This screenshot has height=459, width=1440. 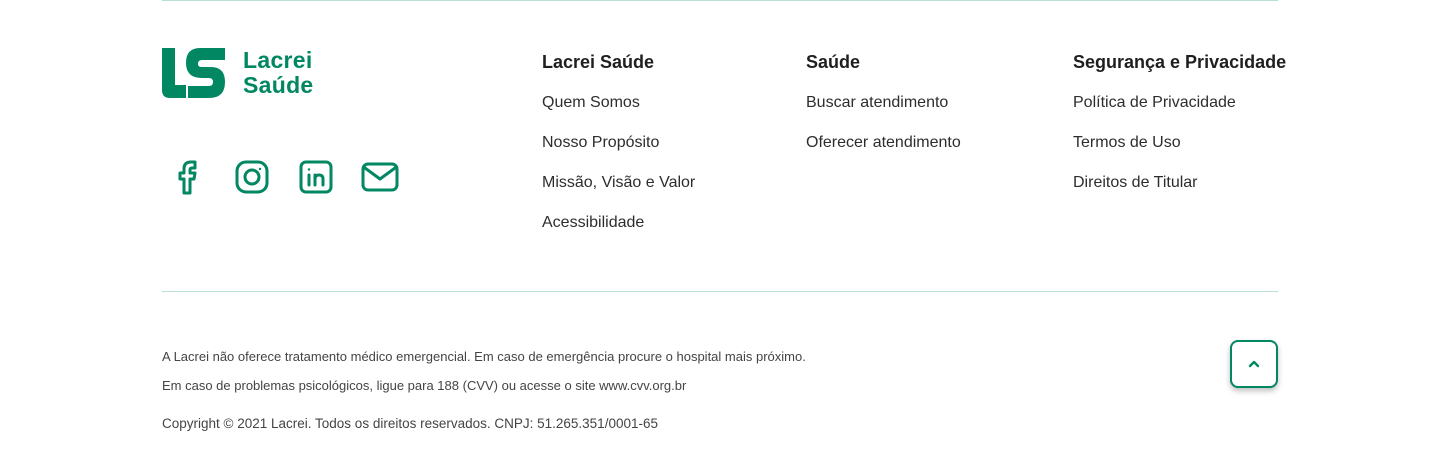 I want to click on instagram-icon, so click(x=252, y=177).